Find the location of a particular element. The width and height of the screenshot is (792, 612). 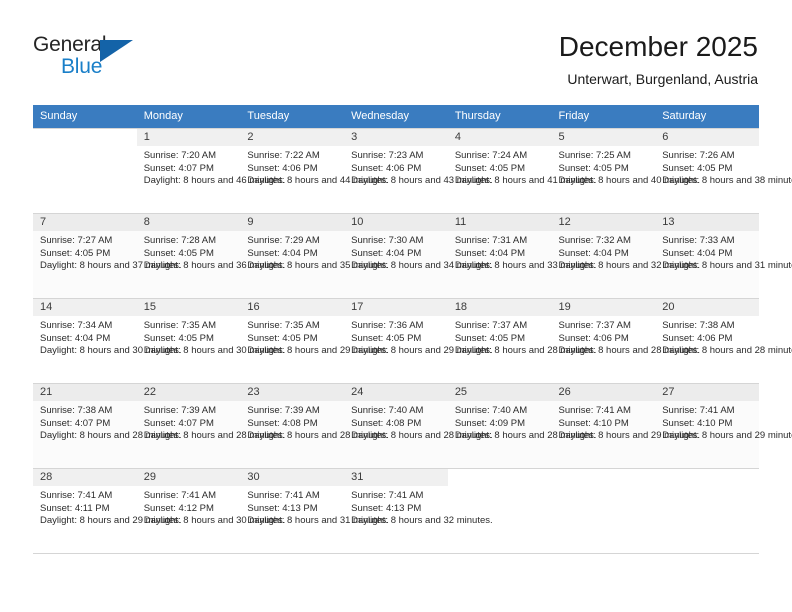

sunset-text: Sunset: 4:12 PM is located at coordinates (178, 508).